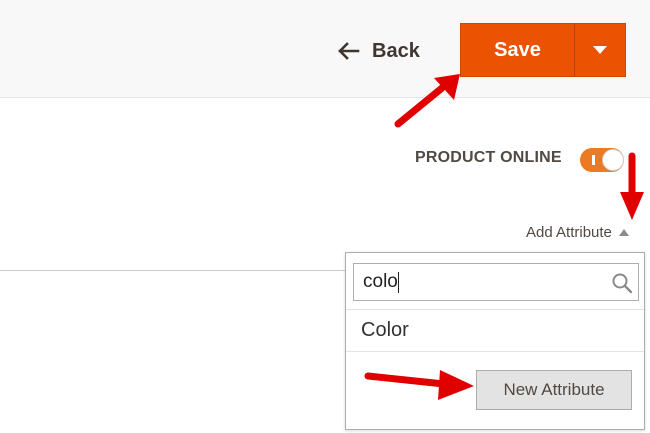  I want to click on save-button-group: Save, so click(543, 50).